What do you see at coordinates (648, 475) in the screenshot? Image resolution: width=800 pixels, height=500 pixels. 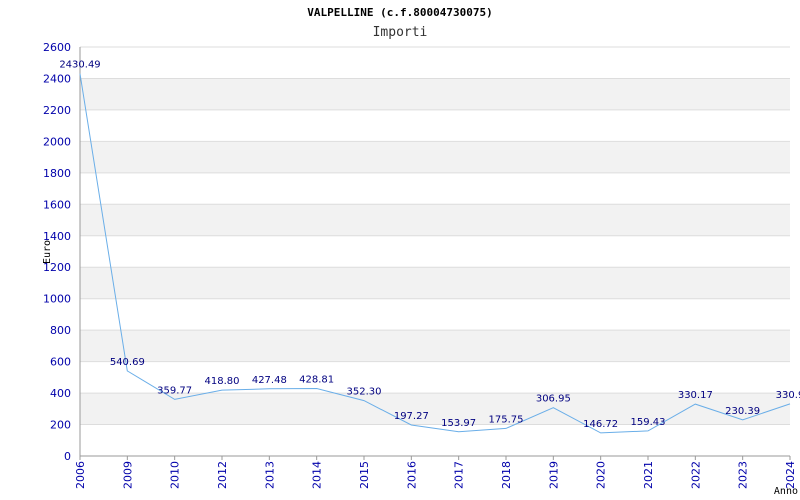 I see `x-tick-label: 2021` at bounding box center [648, 475].